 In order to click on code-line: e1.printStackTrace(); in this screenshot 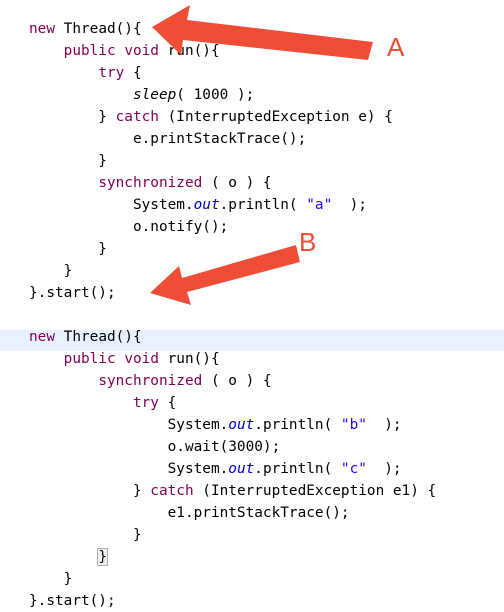, I will do `click(189, 513)`.